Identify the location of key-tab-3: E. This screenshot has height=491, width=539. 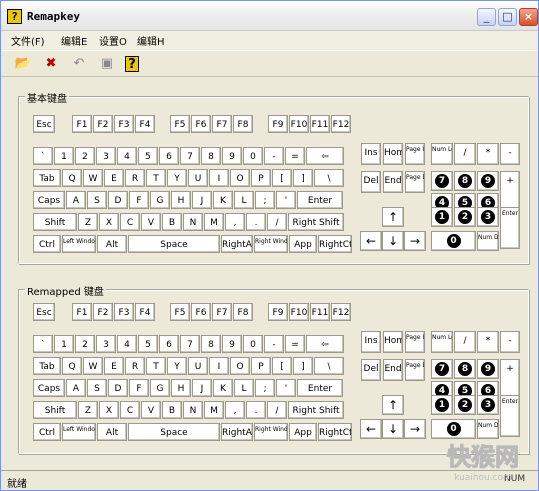
(114, 366).